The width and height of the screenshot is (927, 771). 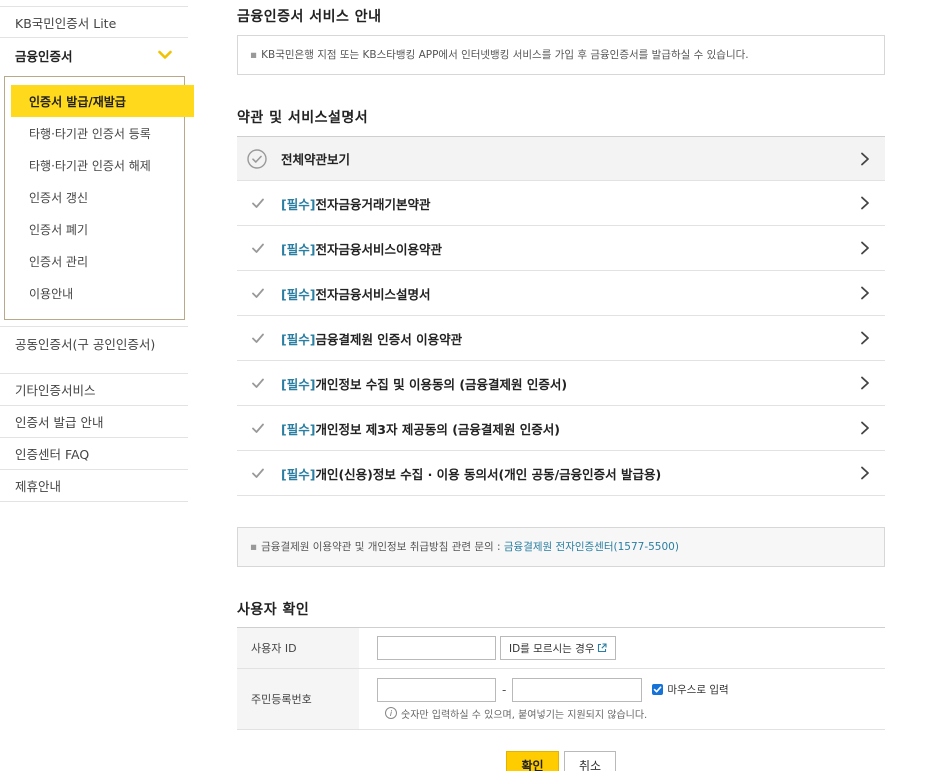 What do you see at coordinates (378, 249) in the screenshot?
I see `term-label: 전자금융서비스이용약관` at bounding box center [378, 249].